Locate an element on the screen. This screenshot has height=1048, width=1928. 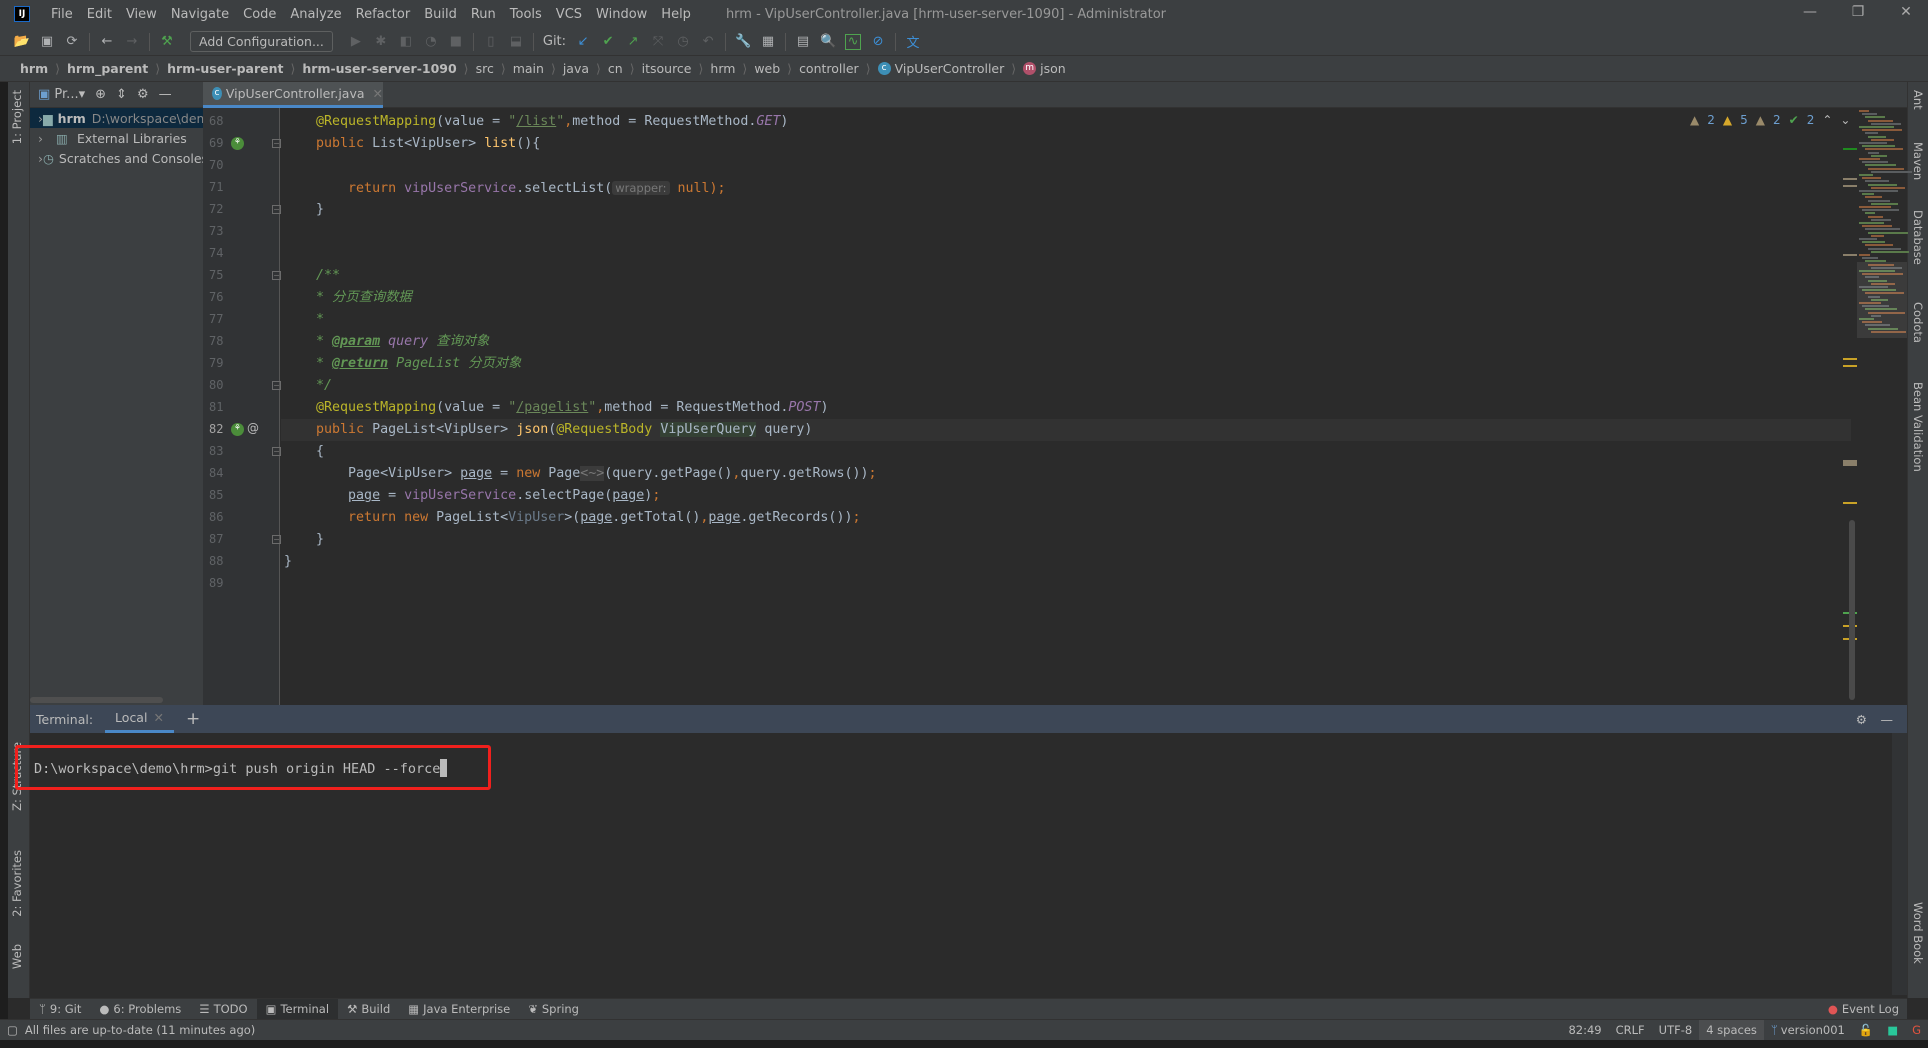
save-icon: ▣ is located at coordinates (47, 42).